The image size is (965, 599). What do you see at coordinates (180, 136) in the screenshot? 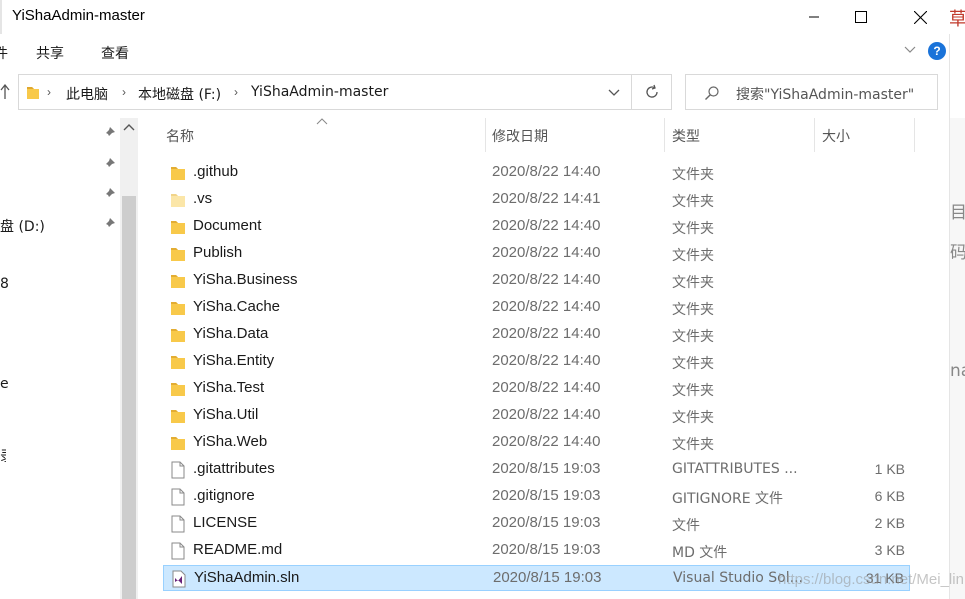
I see `column-header-name: 名称` at bounding box center [180, 136].